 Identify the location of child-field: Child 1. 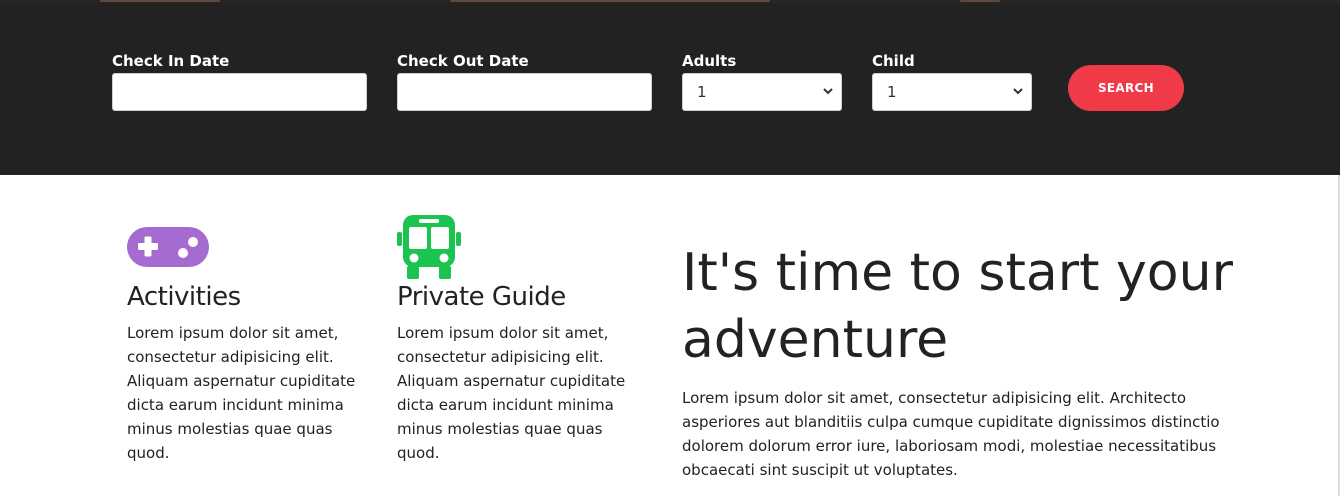
(952, 81).